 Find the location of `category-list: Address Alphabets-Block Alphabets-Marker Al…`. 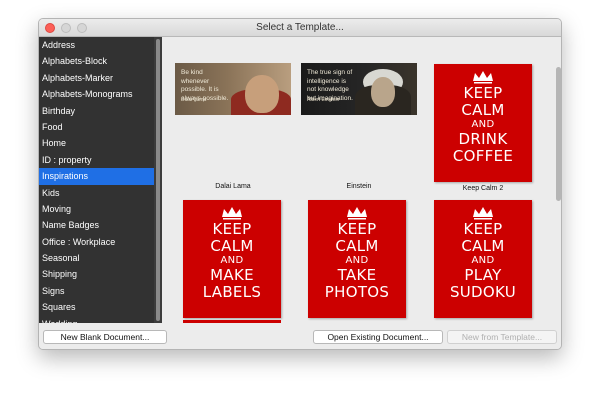

category-list: Address Alphabets-Block Alphabets-Marker Al… is located at coordinates (100, 180).